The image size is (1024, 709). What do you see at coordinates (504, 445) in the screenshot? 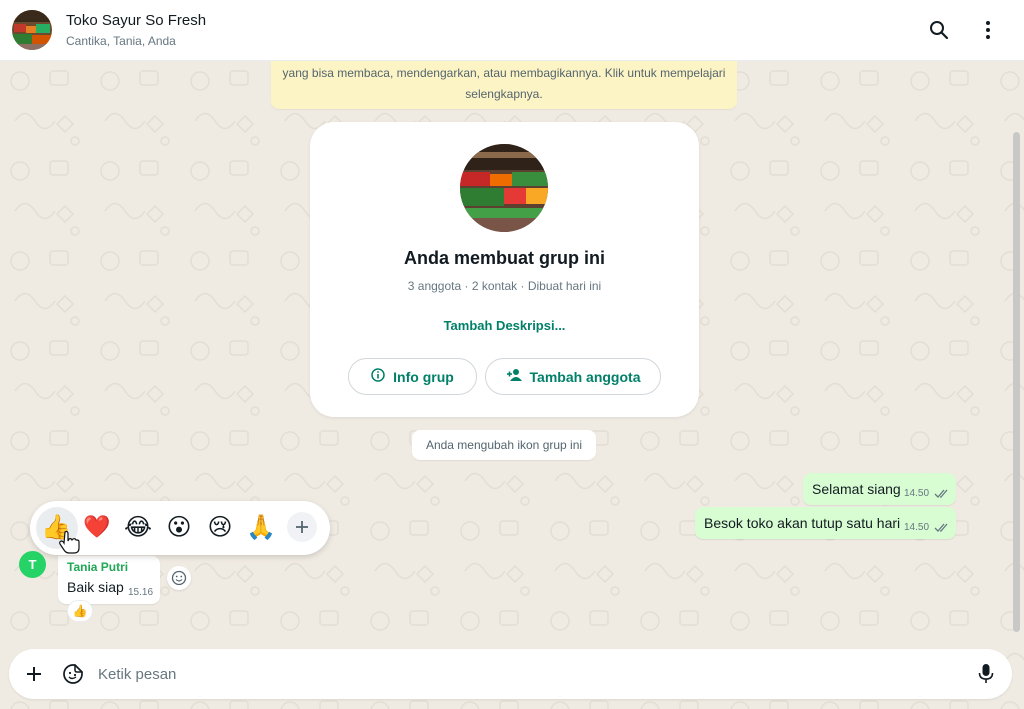
I see `system-message: Anda mengubah ikon grup ini` at bounding box center [504, 445].